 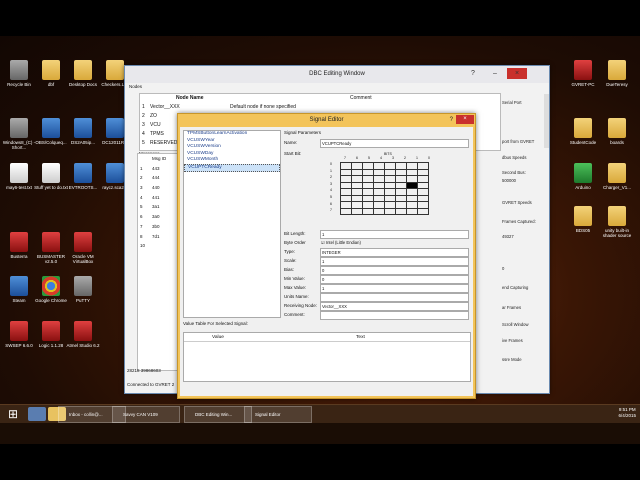 What do you see at coordinates (159, 246) in the screenshot?
I see `list-item: 10` at bounding box center [159, 246].